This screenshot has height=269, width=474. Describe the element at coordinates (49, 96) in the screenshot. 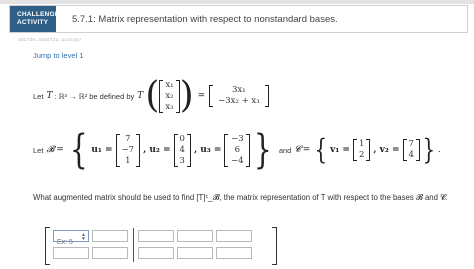

I see `definition-T: T` at that location.